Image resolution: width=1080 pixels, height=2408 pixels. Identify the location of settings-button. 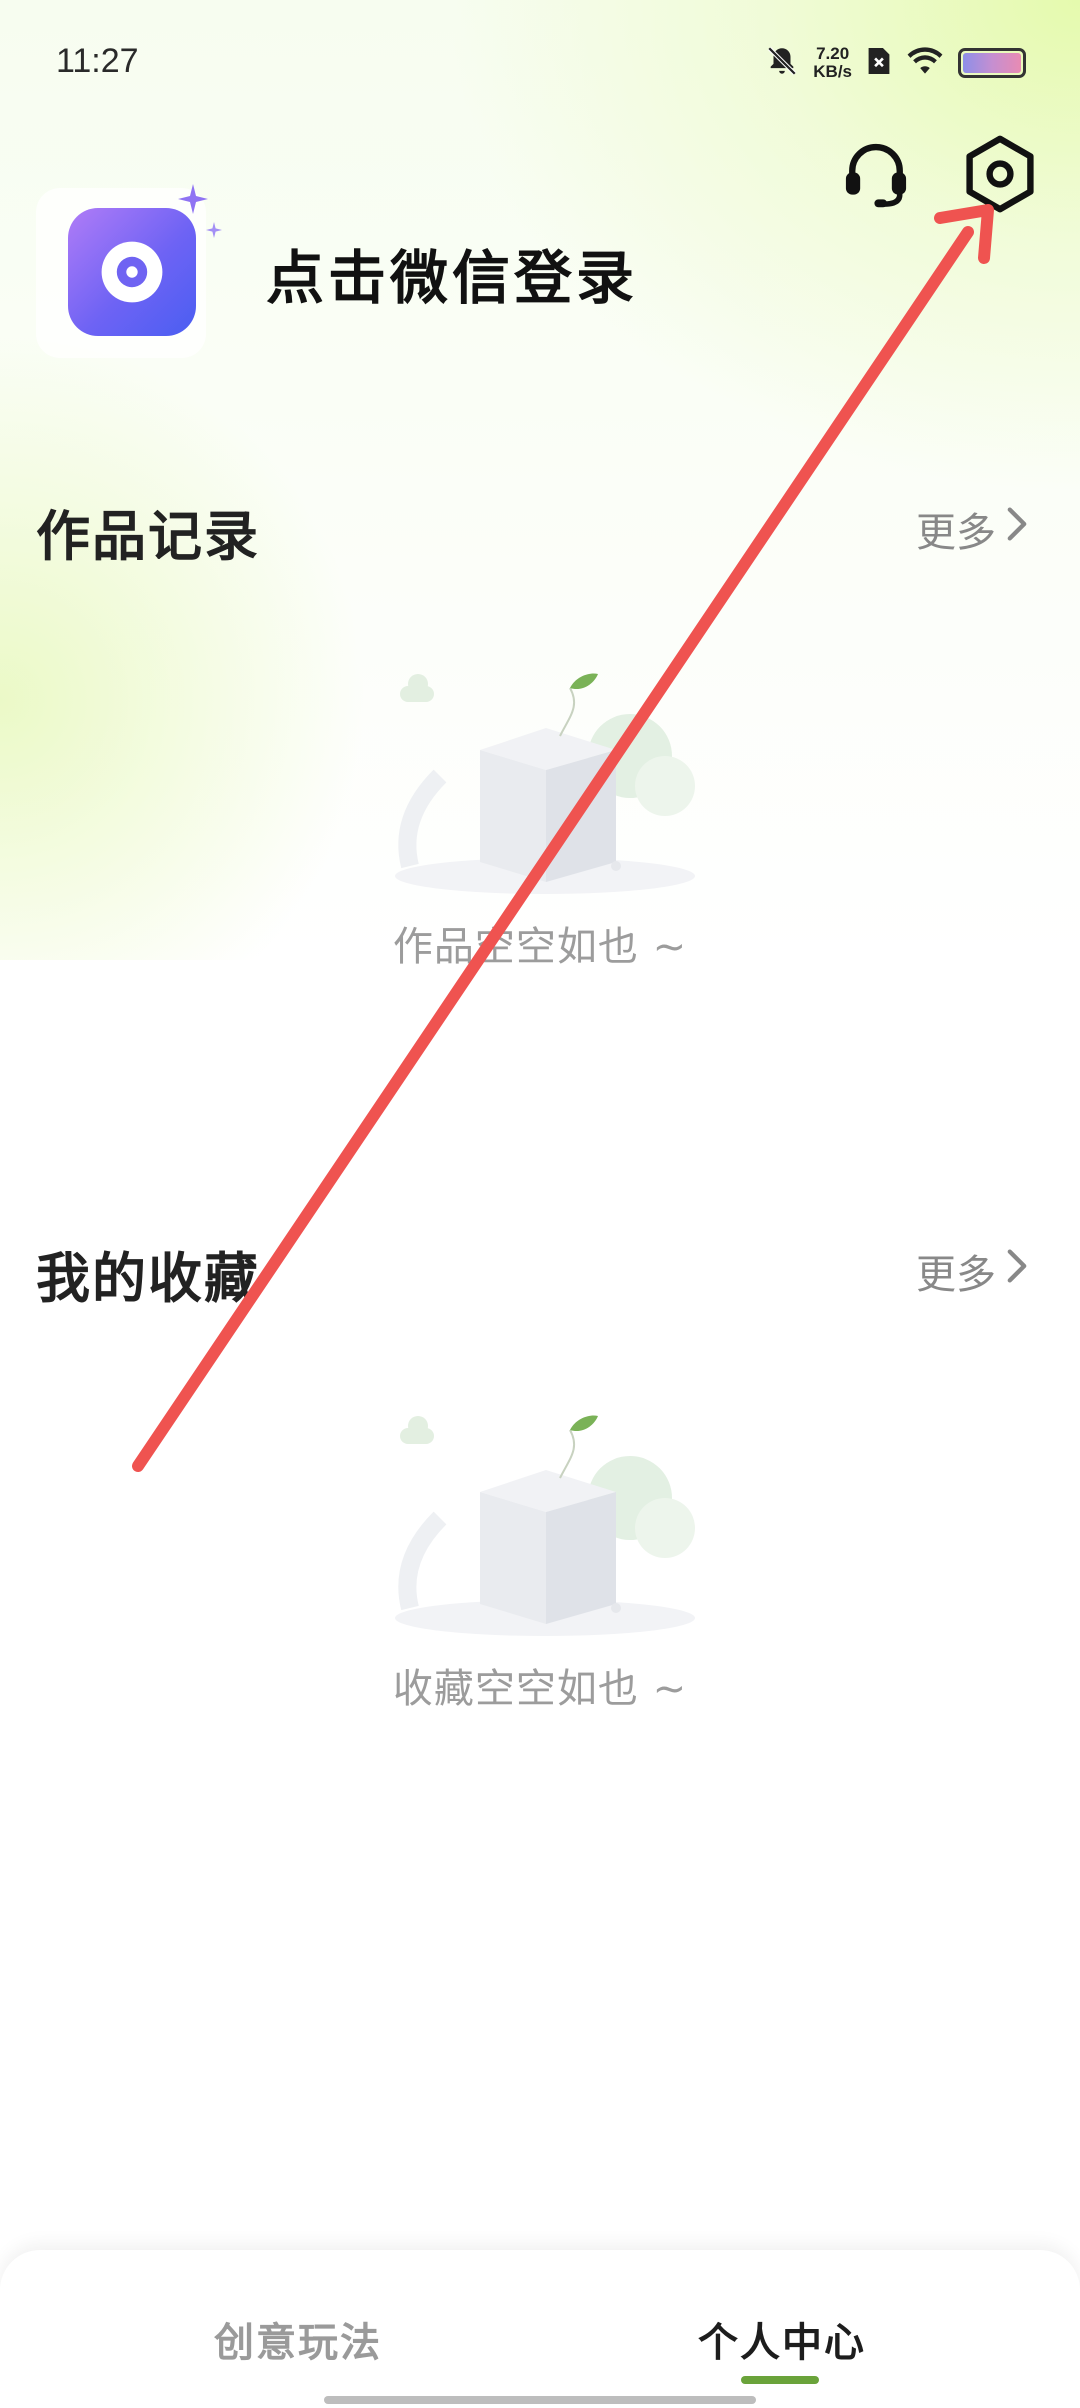
(1000, 176).